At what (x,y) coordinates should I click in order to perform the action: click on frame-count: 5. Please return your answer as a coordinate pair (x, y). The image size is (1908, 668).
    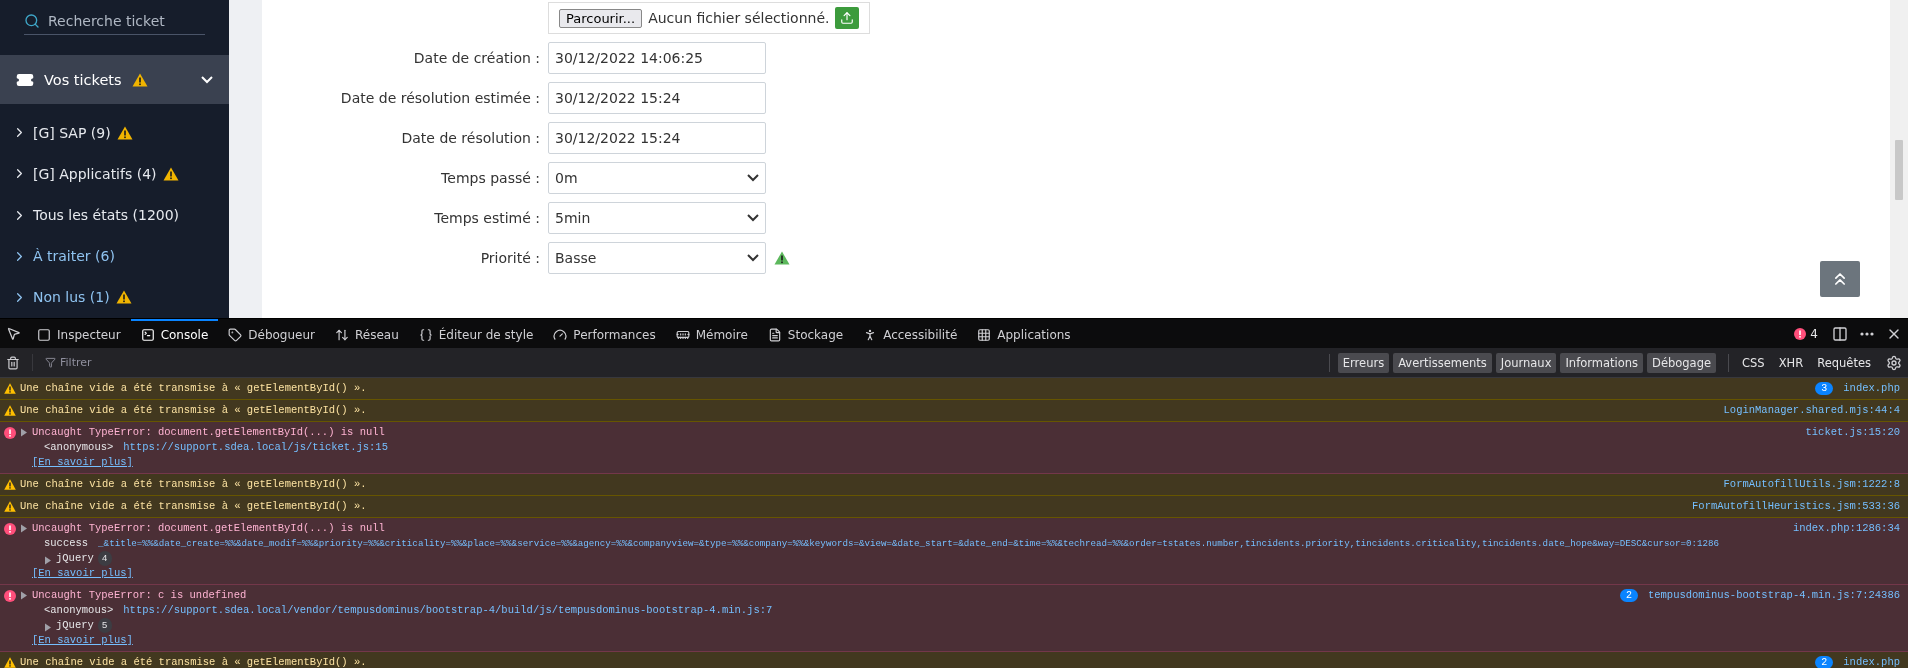
    Looking at the image, I should click on (104, 625).